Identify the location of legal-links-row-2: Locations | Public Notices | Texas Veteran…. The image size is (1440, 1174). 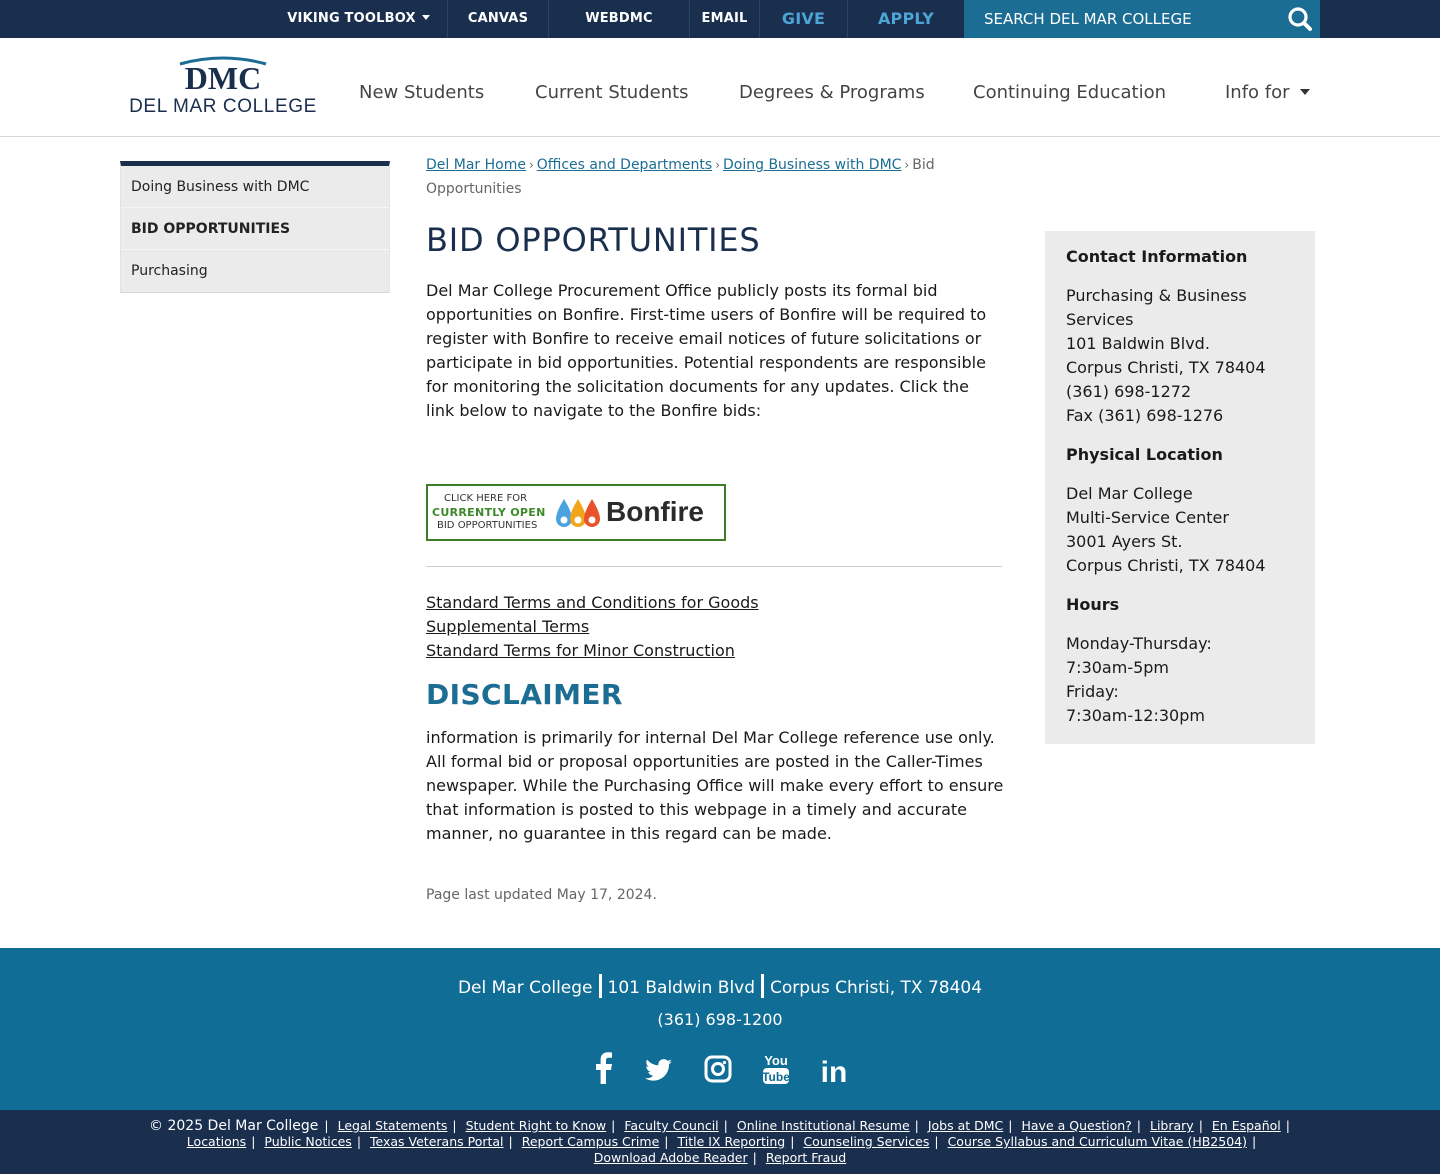
(720, 1142).